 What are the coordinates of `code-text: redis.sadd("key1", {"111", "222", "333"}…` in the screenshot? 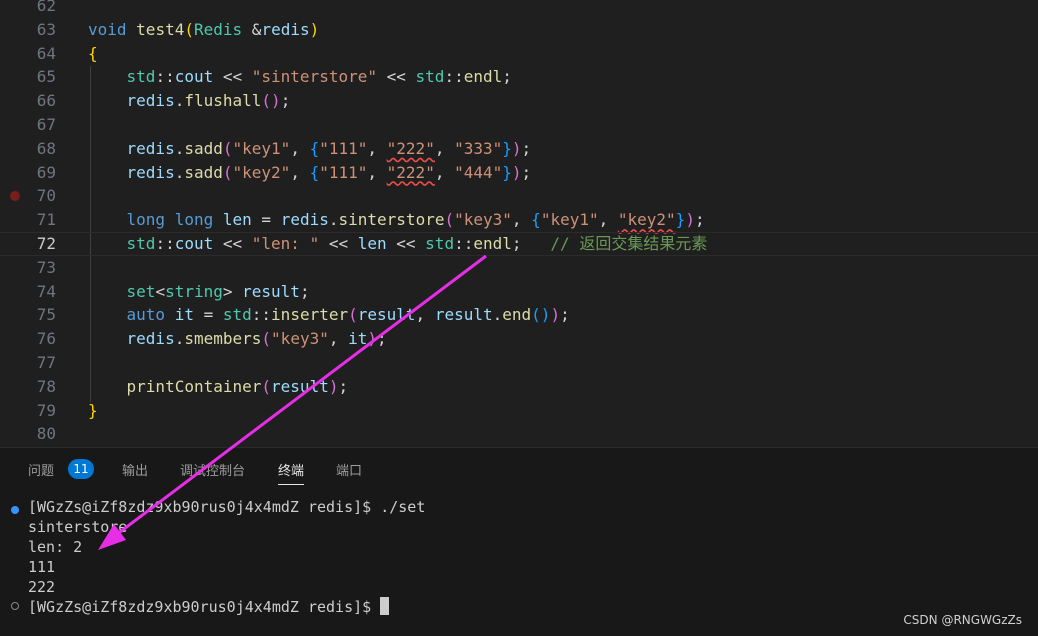 It's located at (310, 149).